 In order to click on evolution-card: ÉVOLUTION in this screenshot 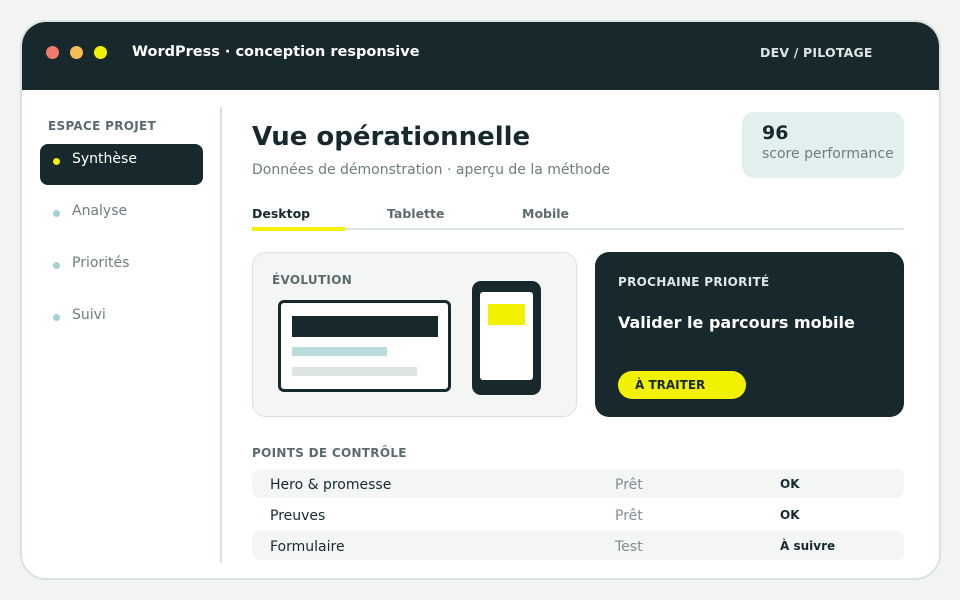, I will do `click(414, 334)`.